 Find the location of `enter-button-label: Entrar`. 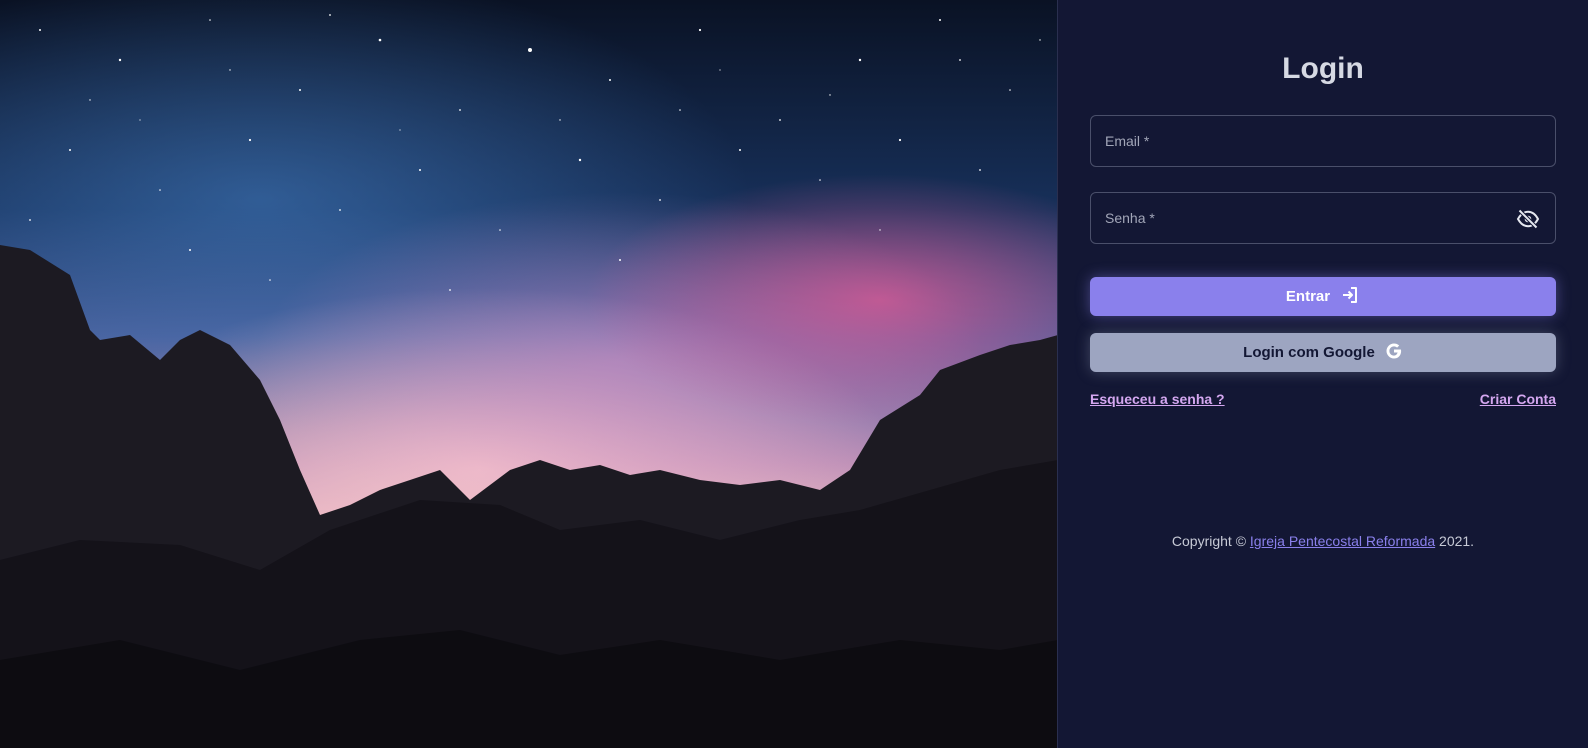

enter-button-label: Entrar is located at coordinates (1308, 296).